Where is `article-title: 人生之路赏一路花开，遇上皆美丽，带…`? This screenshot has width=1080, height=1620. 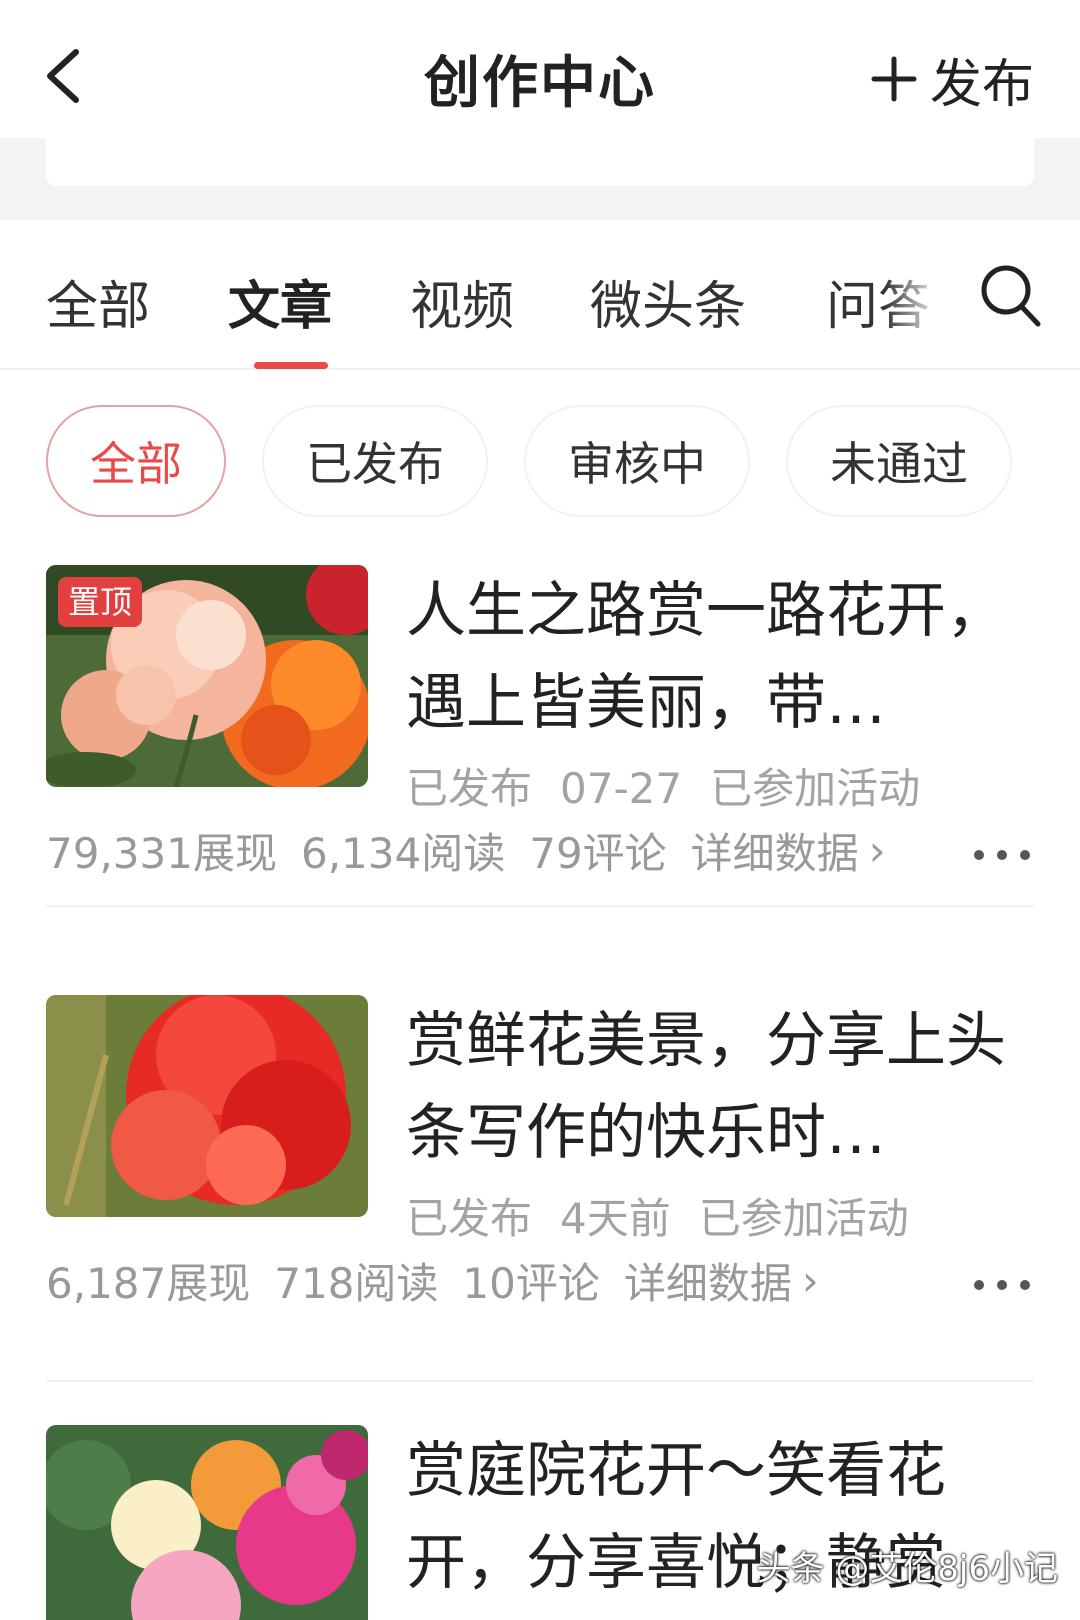 article-title: 人生之路赏一路花开，遇上皆美丽，带… is located at coordinates (721, 657).